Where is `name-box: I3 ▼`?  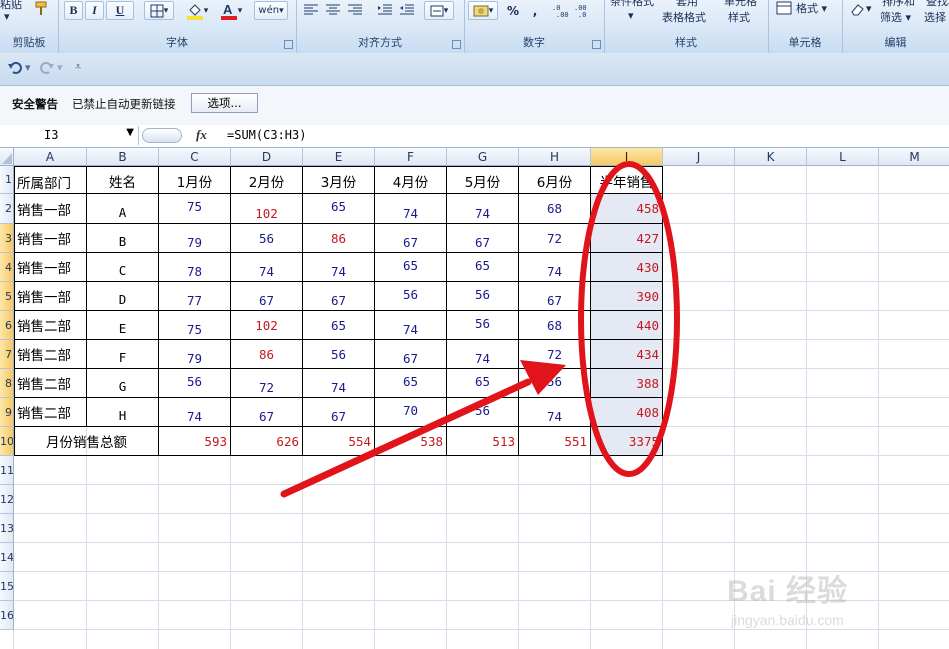
name-box: I3 ▼ is located at coordinates (69, 135).